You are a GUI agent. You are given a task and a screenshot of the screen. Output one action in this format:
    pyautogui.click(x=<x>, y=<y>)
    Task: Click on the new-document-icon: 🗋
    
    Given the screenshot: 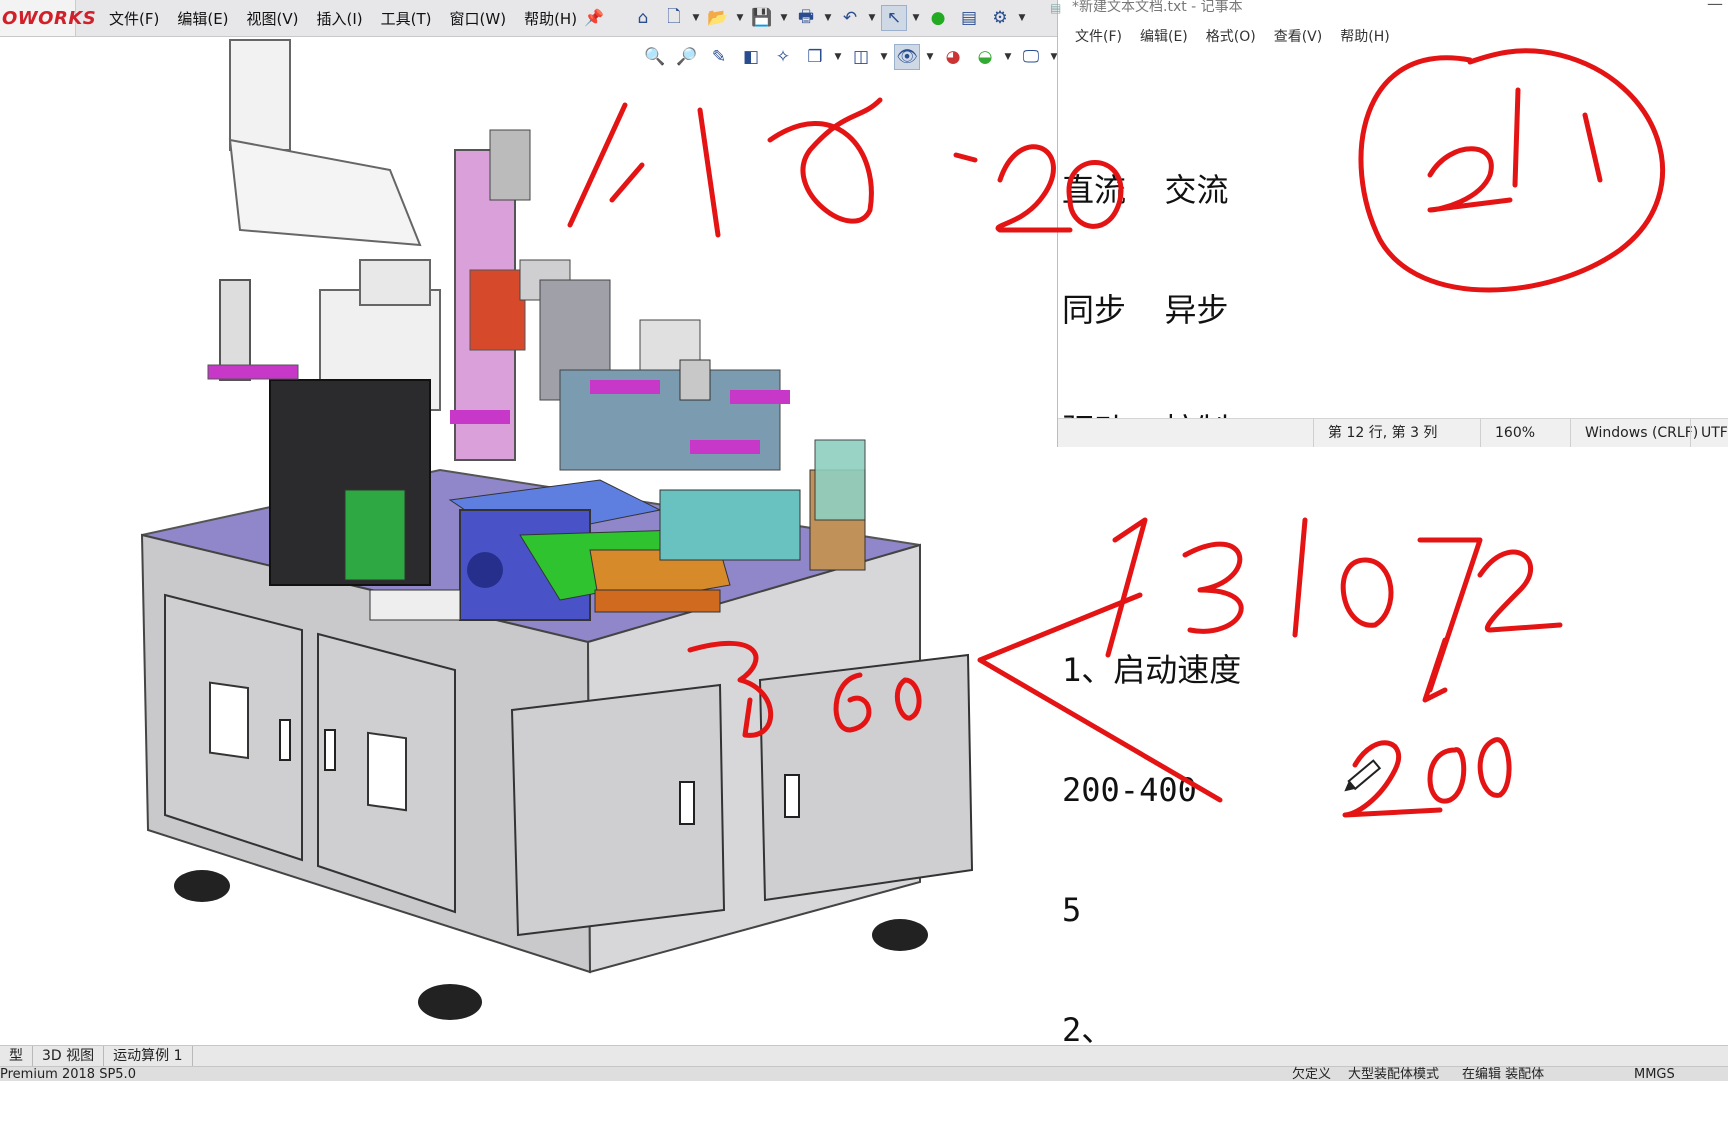 What is the action you would take?
    pyautogui.click(x=674, y=18)
    